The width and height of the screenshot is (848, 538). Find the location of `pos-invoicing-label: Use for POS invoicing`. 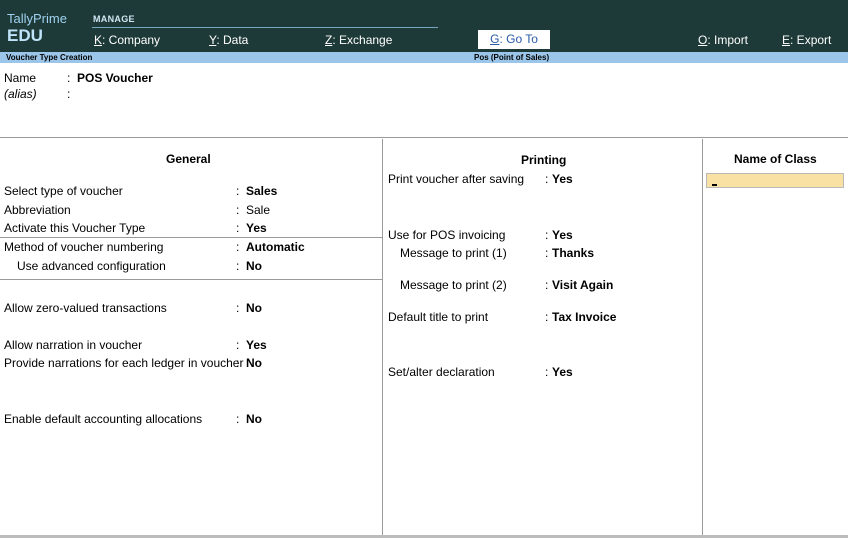

pos-invoicing-label: Use for POS invoicing is located at coordinates (447, 235).